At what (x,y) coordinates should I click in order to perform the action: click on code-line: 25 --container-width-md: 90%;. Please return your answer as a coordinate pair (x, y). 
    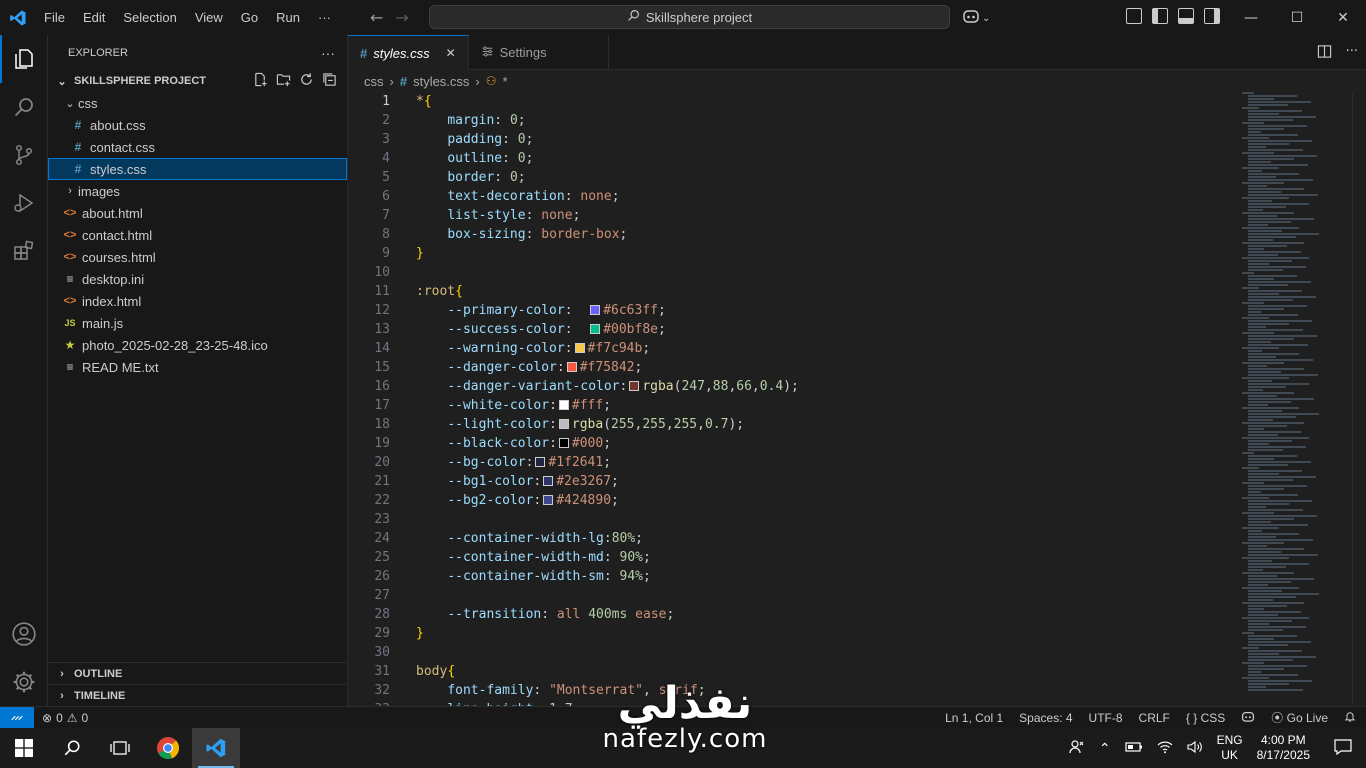
    Looking at the image, I should click on (793, 557).